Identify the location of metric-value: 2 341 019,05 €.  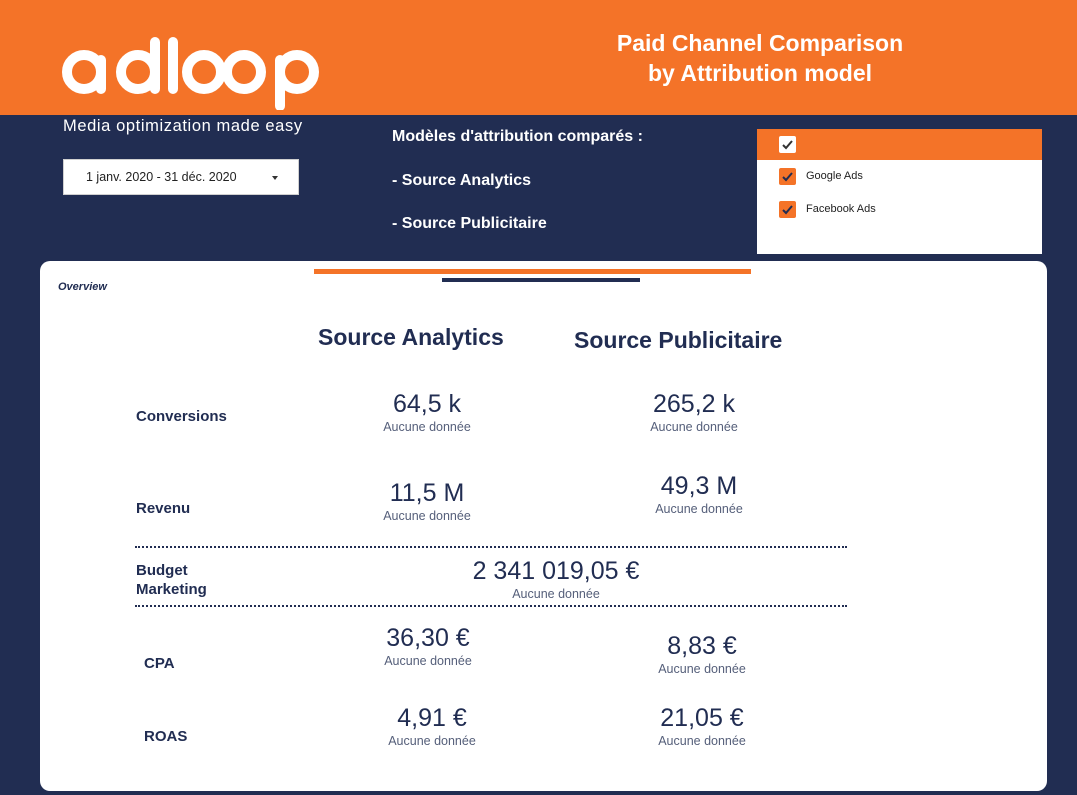
(556, 571).